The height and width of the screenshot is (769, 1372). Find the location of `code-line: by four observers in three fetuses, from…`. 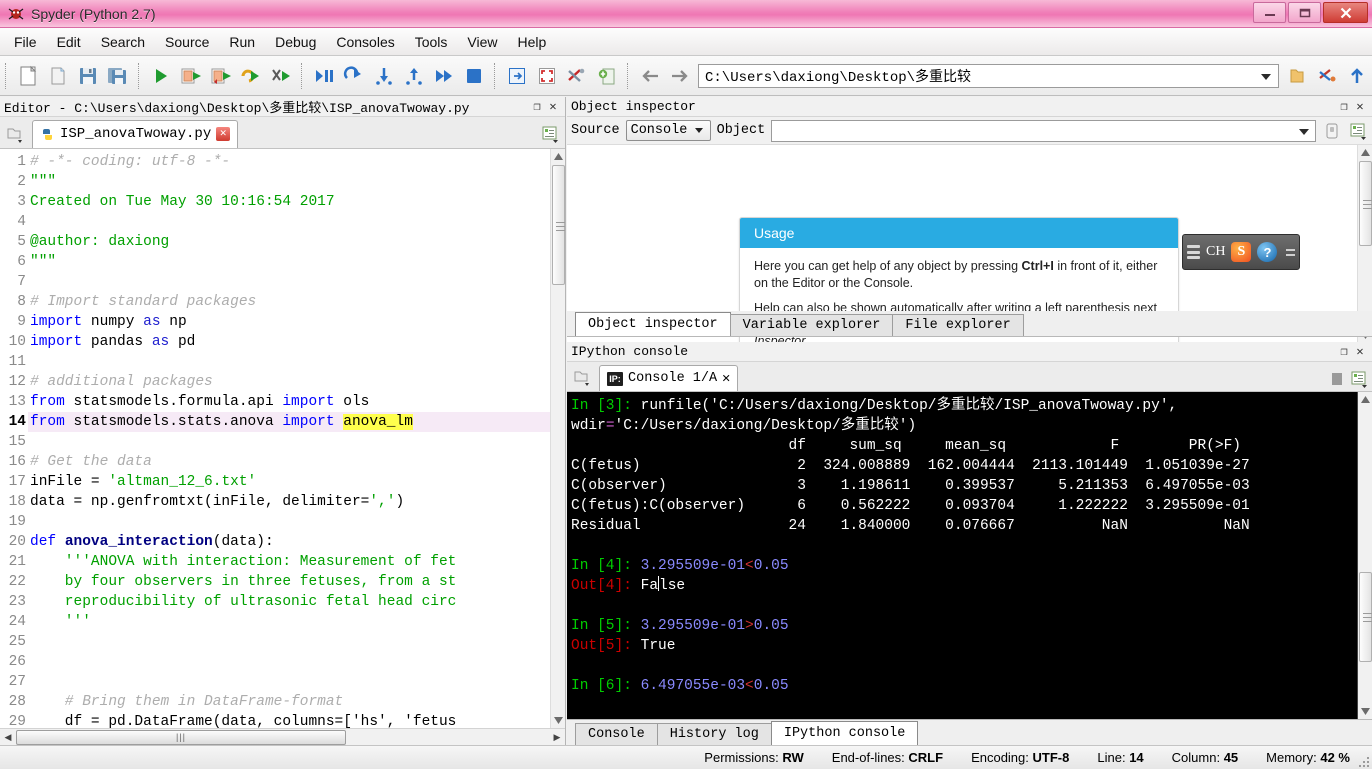

code-line: by four observers in three fetuses, from… is located at coordinates (296, 582).